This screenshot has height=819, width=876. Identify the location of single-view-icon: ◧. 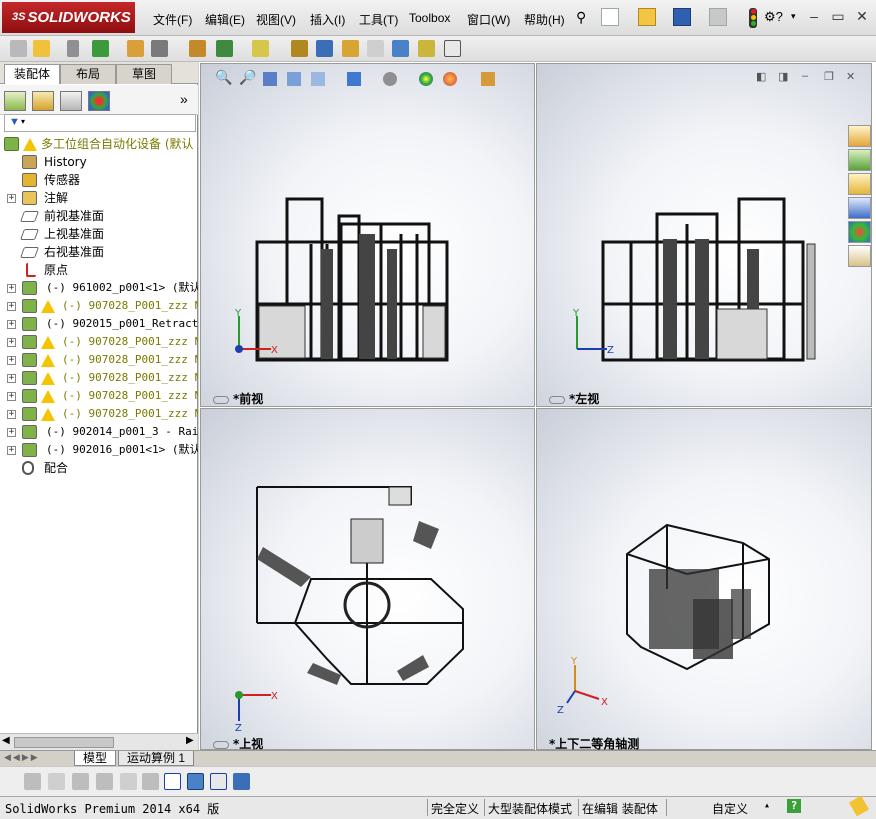
(761, 76).